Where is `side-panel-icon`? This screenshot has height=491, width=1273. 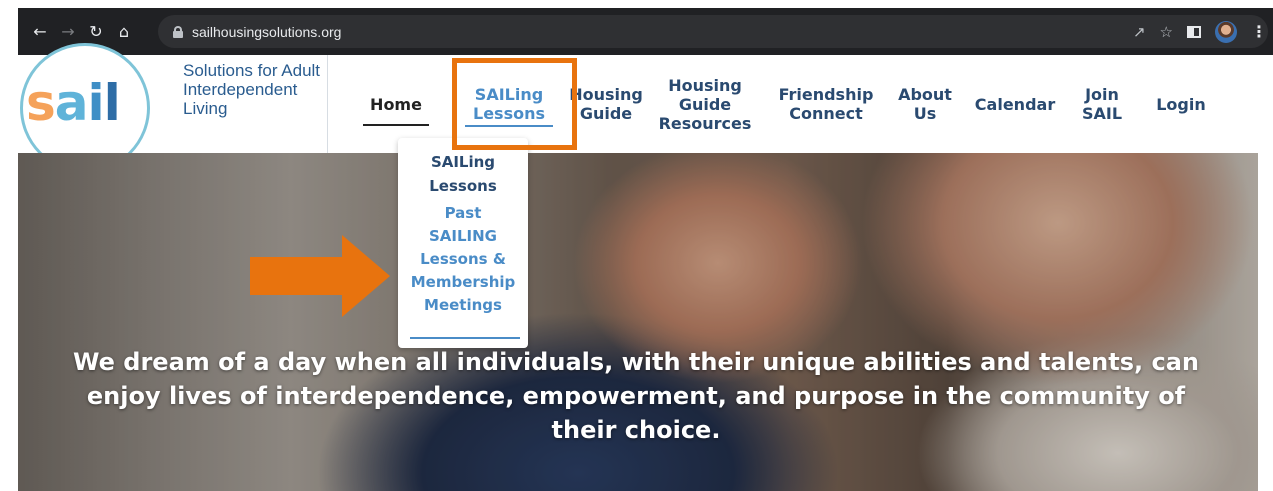
side-panel-icon is located at coordinates (1194, 31).